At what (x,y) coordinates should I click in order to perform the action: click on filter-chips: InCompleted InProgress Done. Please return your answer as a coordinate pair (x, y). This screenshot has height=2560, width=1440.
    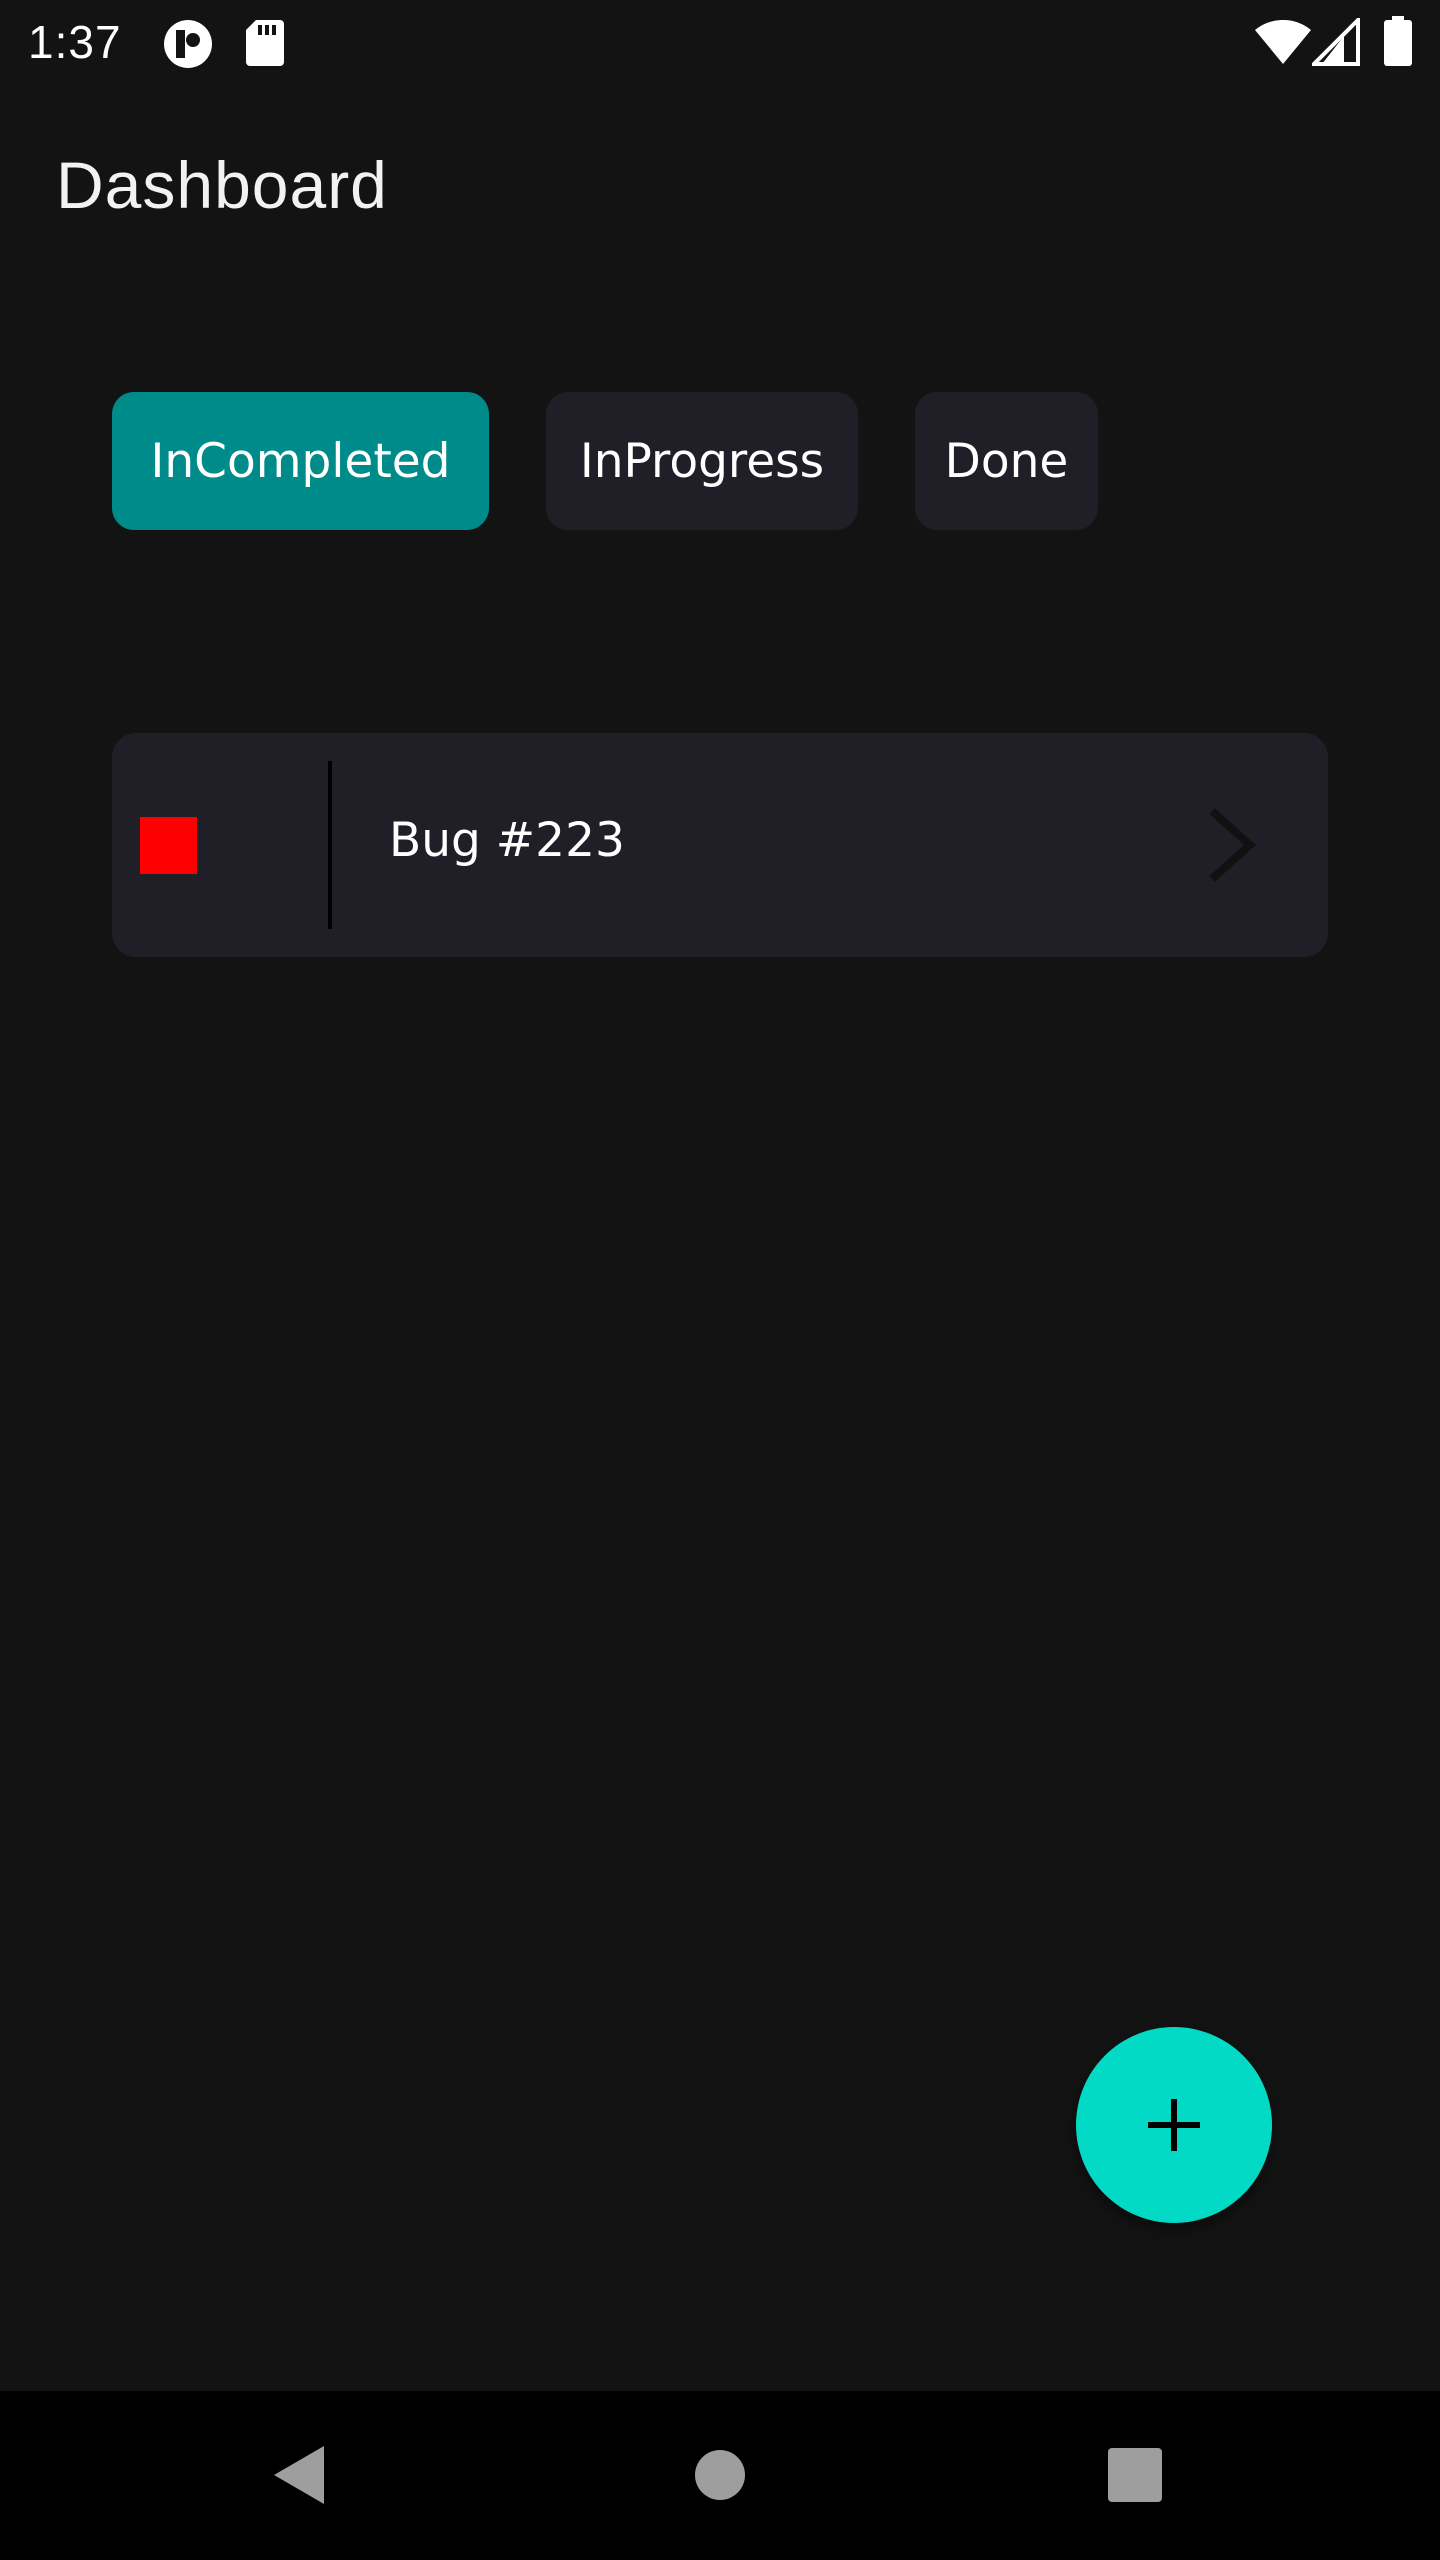
    Looking at the image, I should click on (605, 461).